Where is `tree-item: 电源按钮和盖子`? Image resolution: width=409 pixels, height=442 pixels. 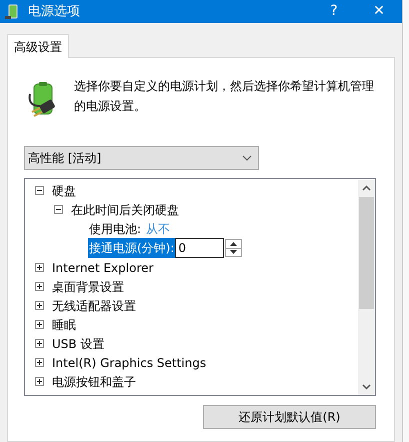 tree-item: 电源按钮和盖子 is located at coordinates (94, 381).